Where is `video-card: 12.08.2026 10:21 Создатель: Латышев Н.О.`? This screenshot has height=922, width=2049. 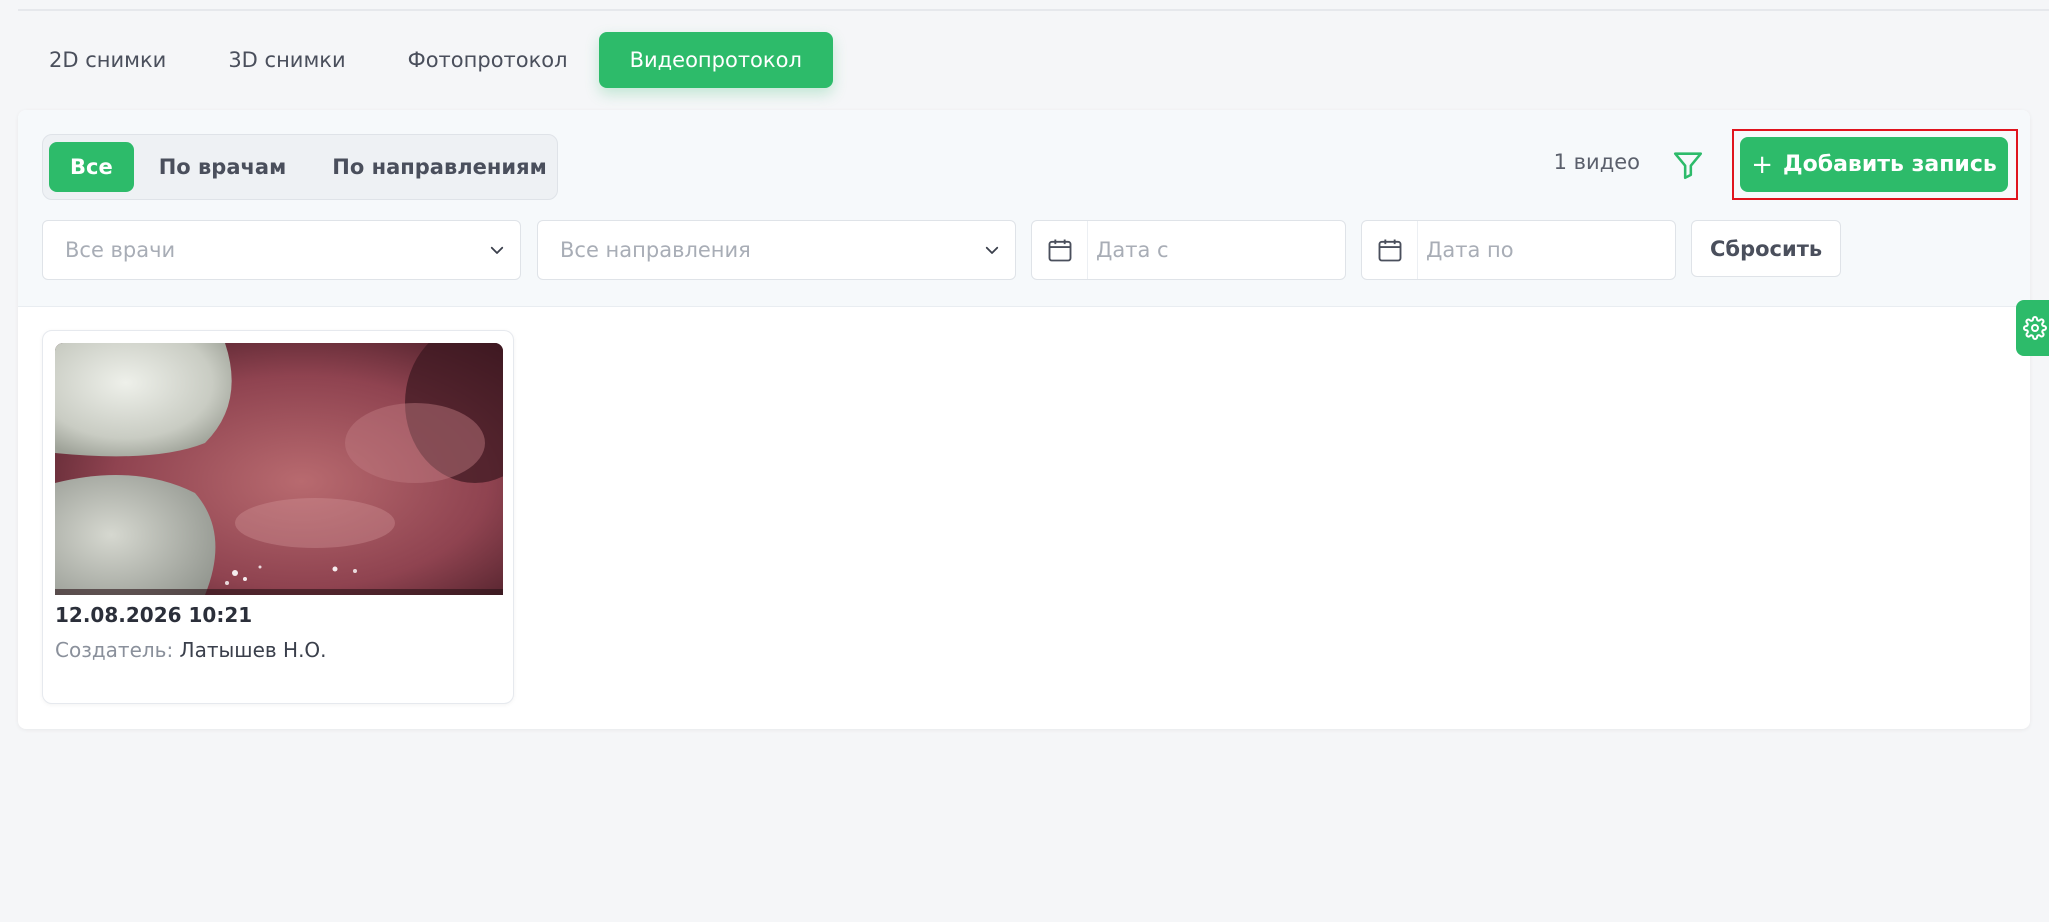 video-card: 12.08.2026 10:21 Создатель: Латышев Н.О. is located at coordinates (278, 517).